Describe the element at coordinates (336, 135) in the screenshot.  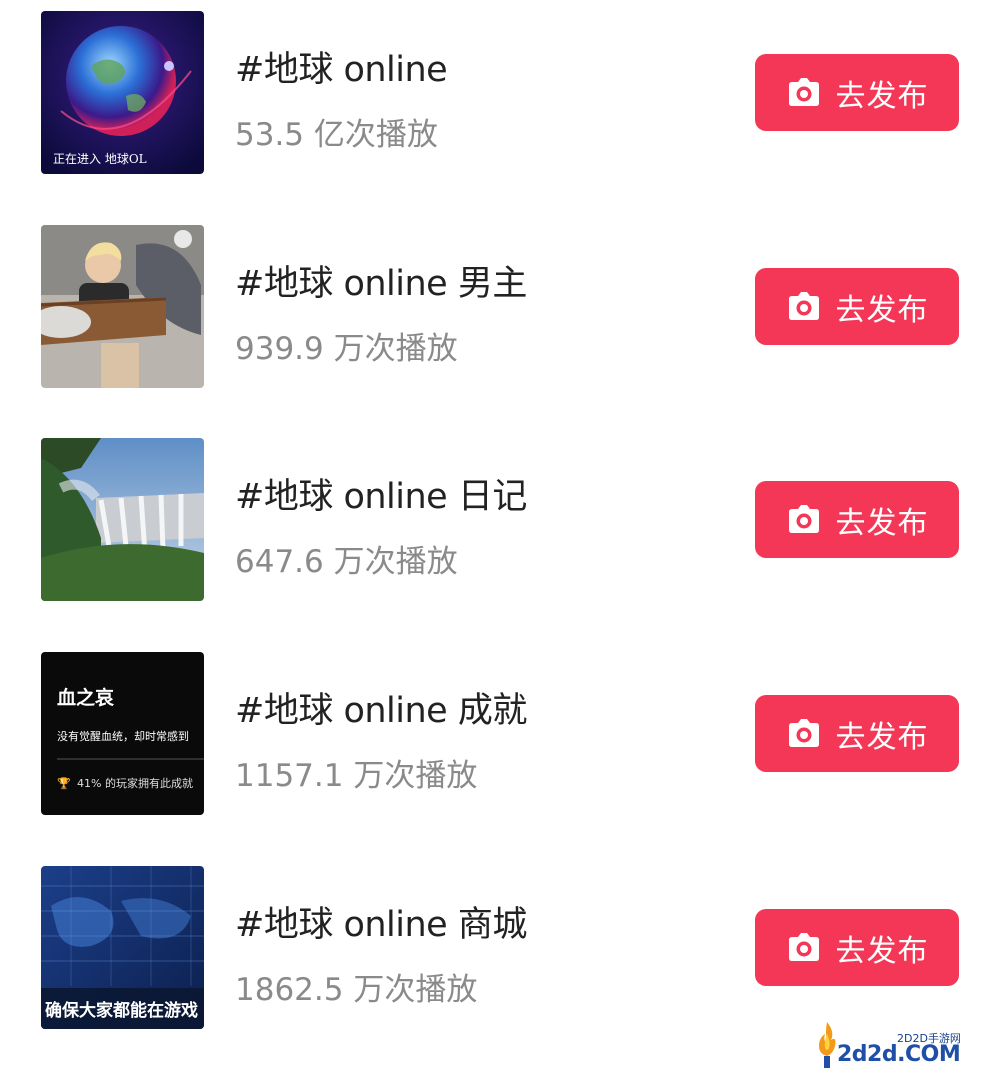
I see `play-count: 53.5 亿次播放` at that location.